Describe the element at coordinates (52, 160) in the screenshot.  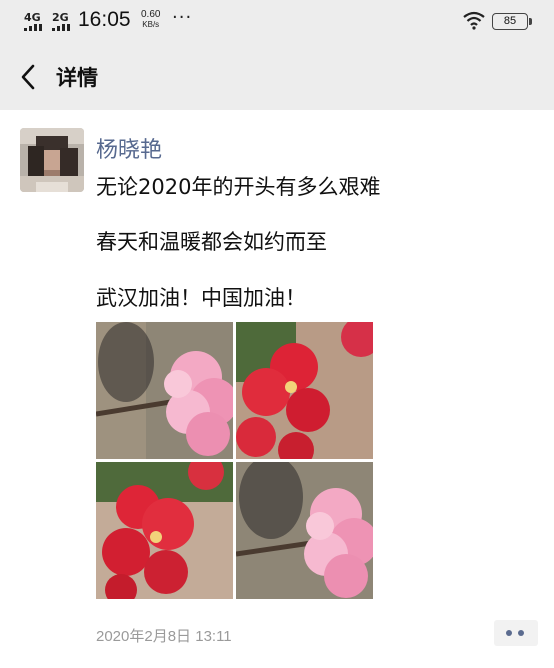
I see `avatar` at that location.